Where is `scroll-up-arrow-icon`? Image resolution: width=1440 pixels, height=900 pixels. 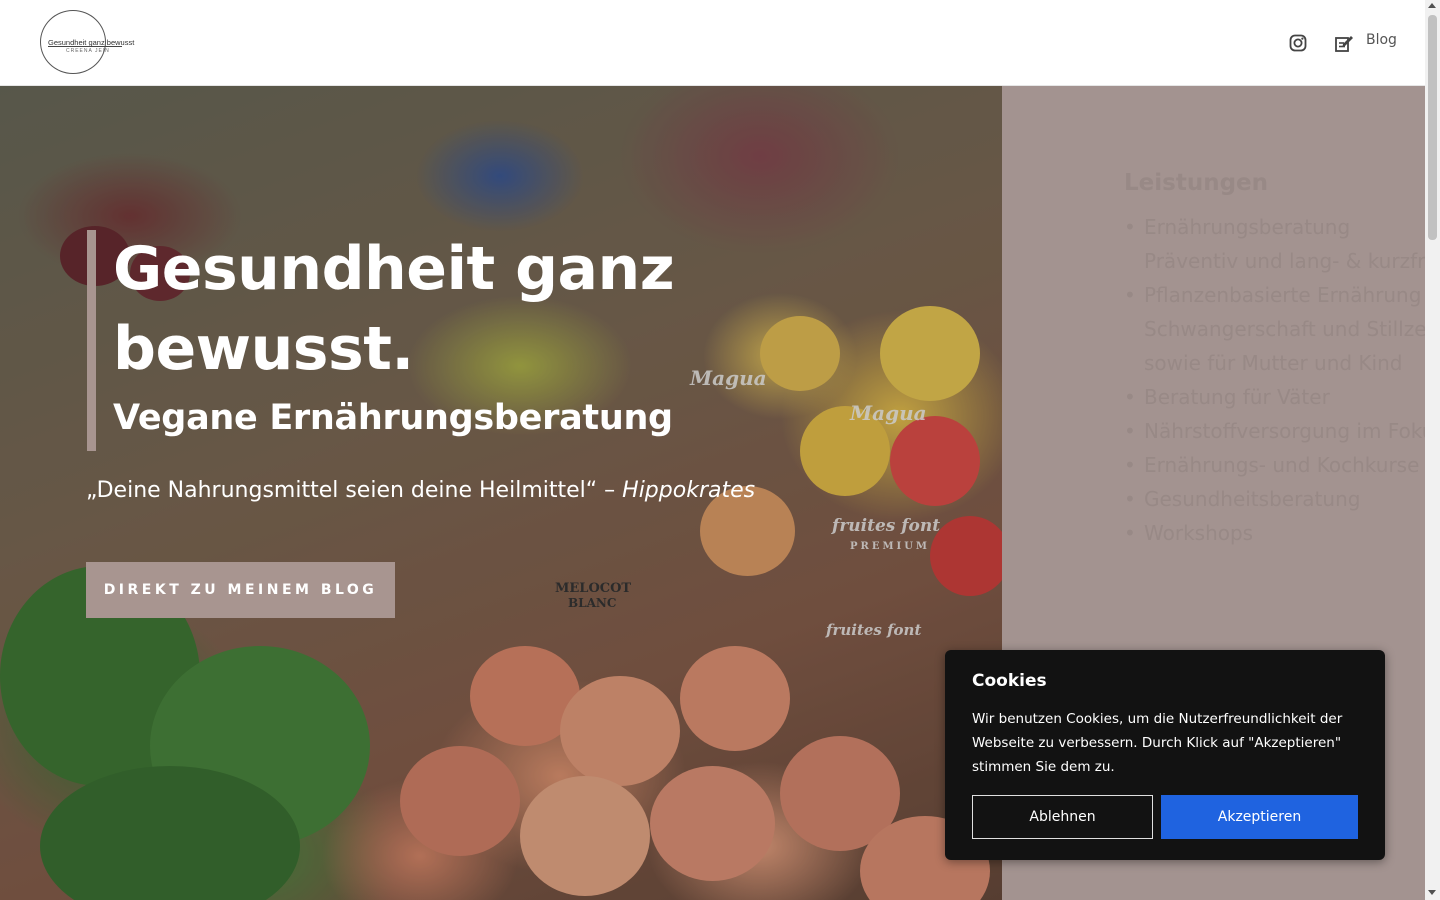 scroll-up-arrow-icon is located at coordinates (1432, 5).